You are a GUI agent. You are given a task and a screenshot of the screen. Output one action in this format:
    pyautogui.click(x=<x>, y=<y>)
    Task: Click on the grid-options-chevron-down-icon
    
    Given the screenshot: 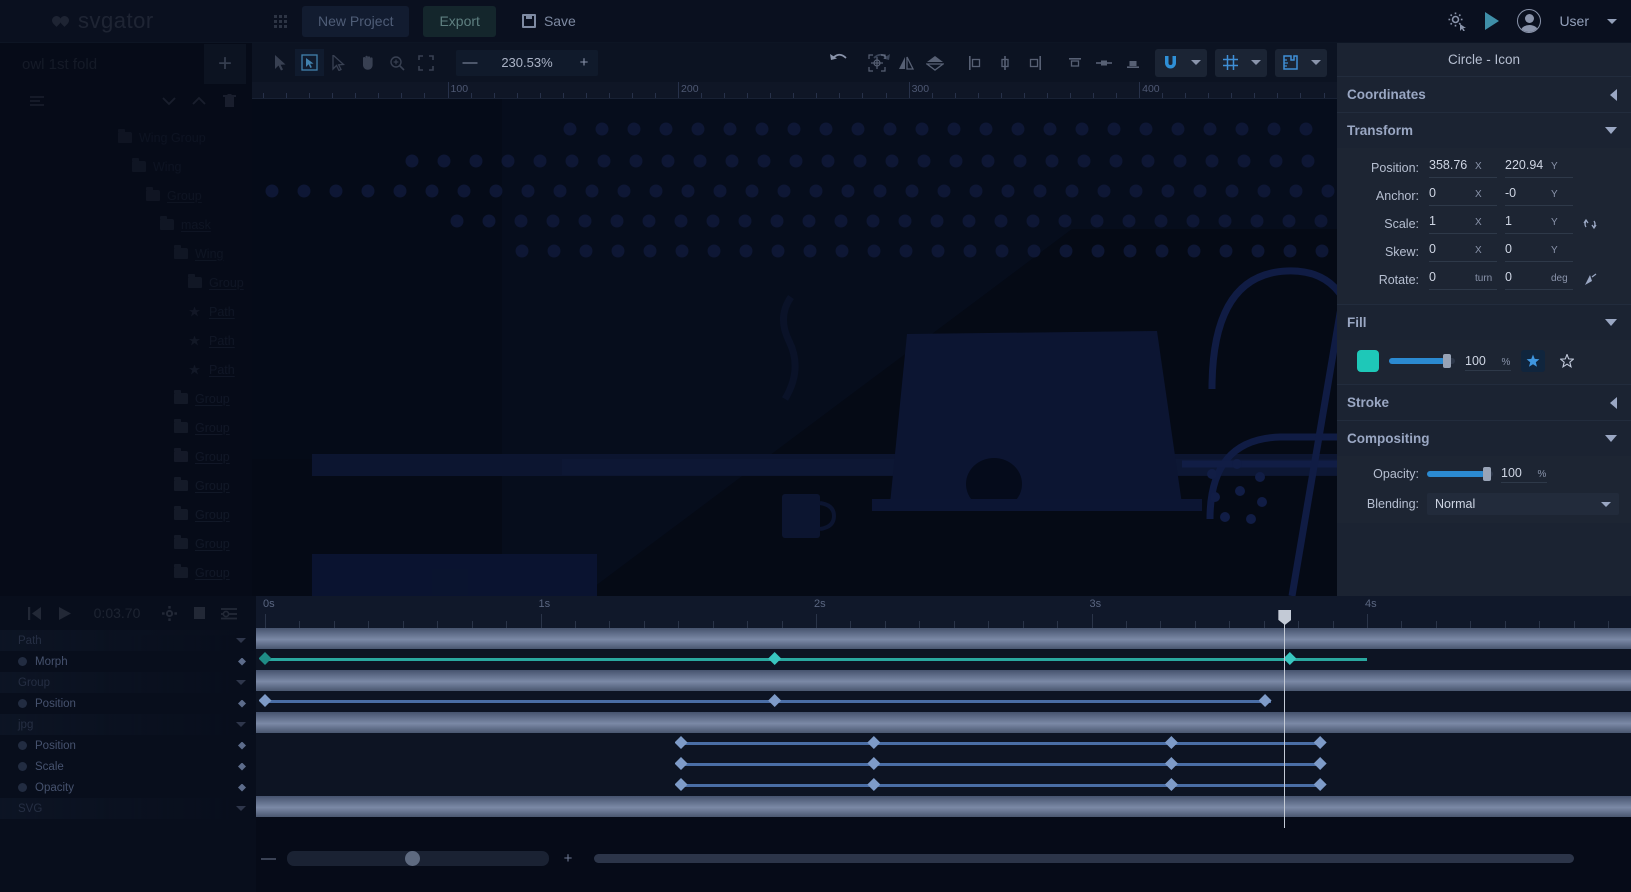 What is the action you would take?
    pyautogui.click(x=1256, y=63)
    